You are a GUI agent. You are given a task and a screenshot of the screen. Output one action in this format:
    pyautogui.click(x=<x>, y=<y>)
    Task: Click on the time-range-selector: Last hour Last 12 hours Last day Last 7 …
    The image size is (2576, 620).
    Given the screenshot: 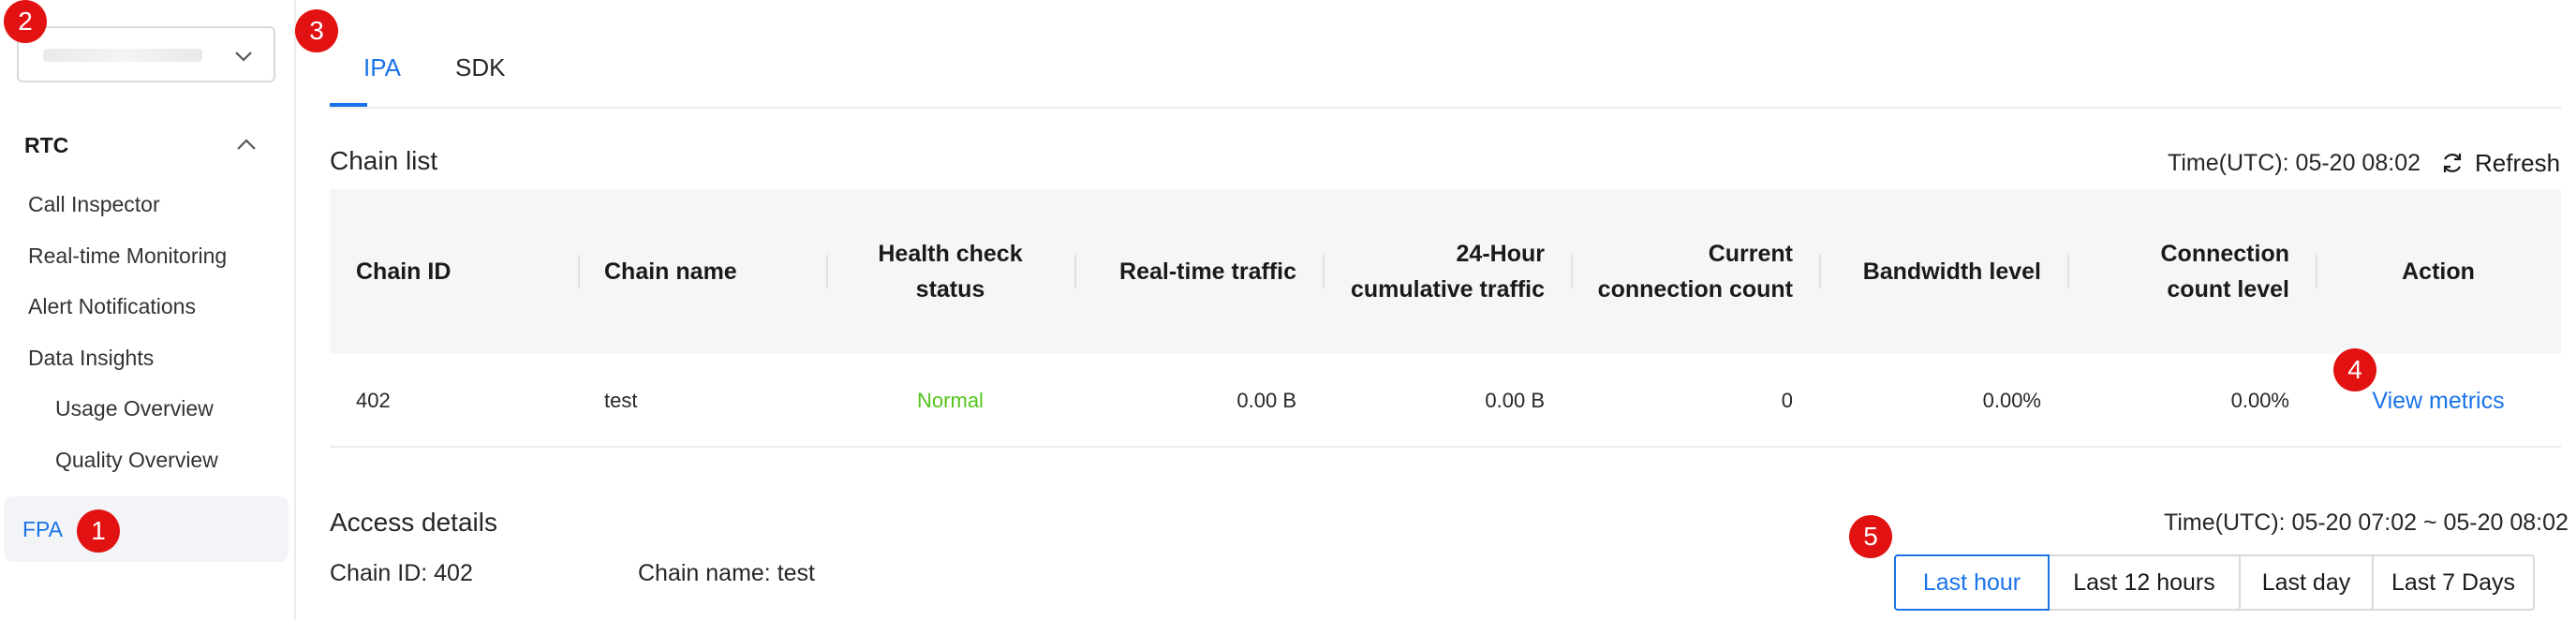 What is the action you would take?
    pyautogui.click(x=2214, y=582)
    